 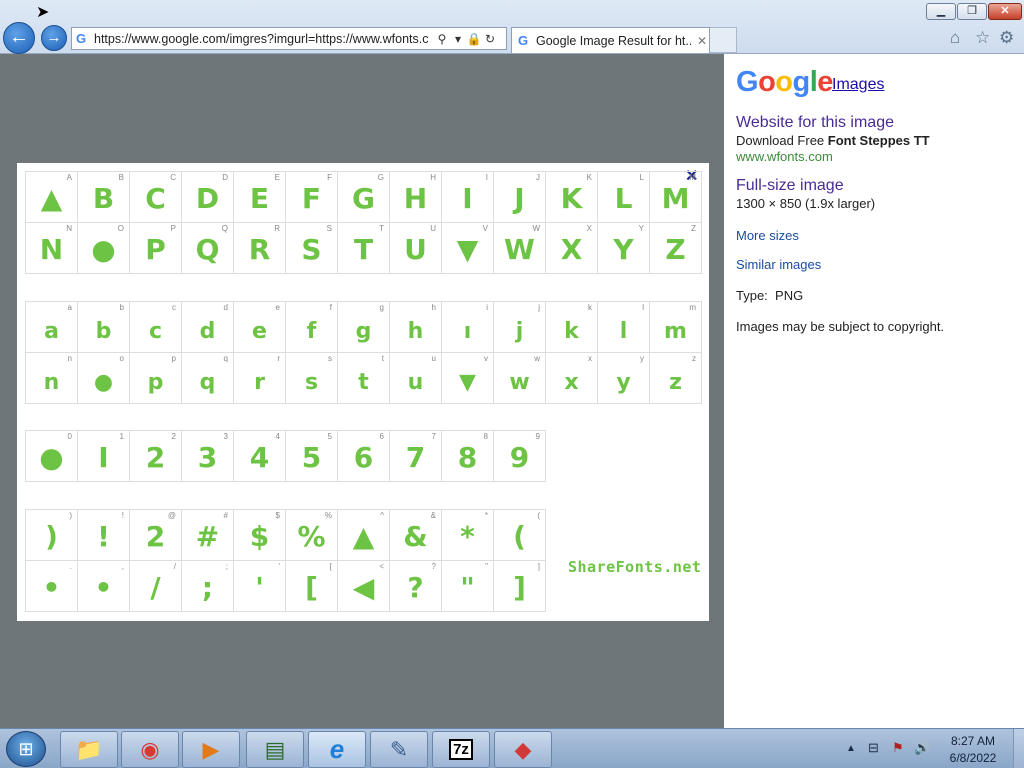 What do you see at coordinates (442, 39) in the screenshot?
I see `search-icon: ⚲` at bounding box center [442, 39].